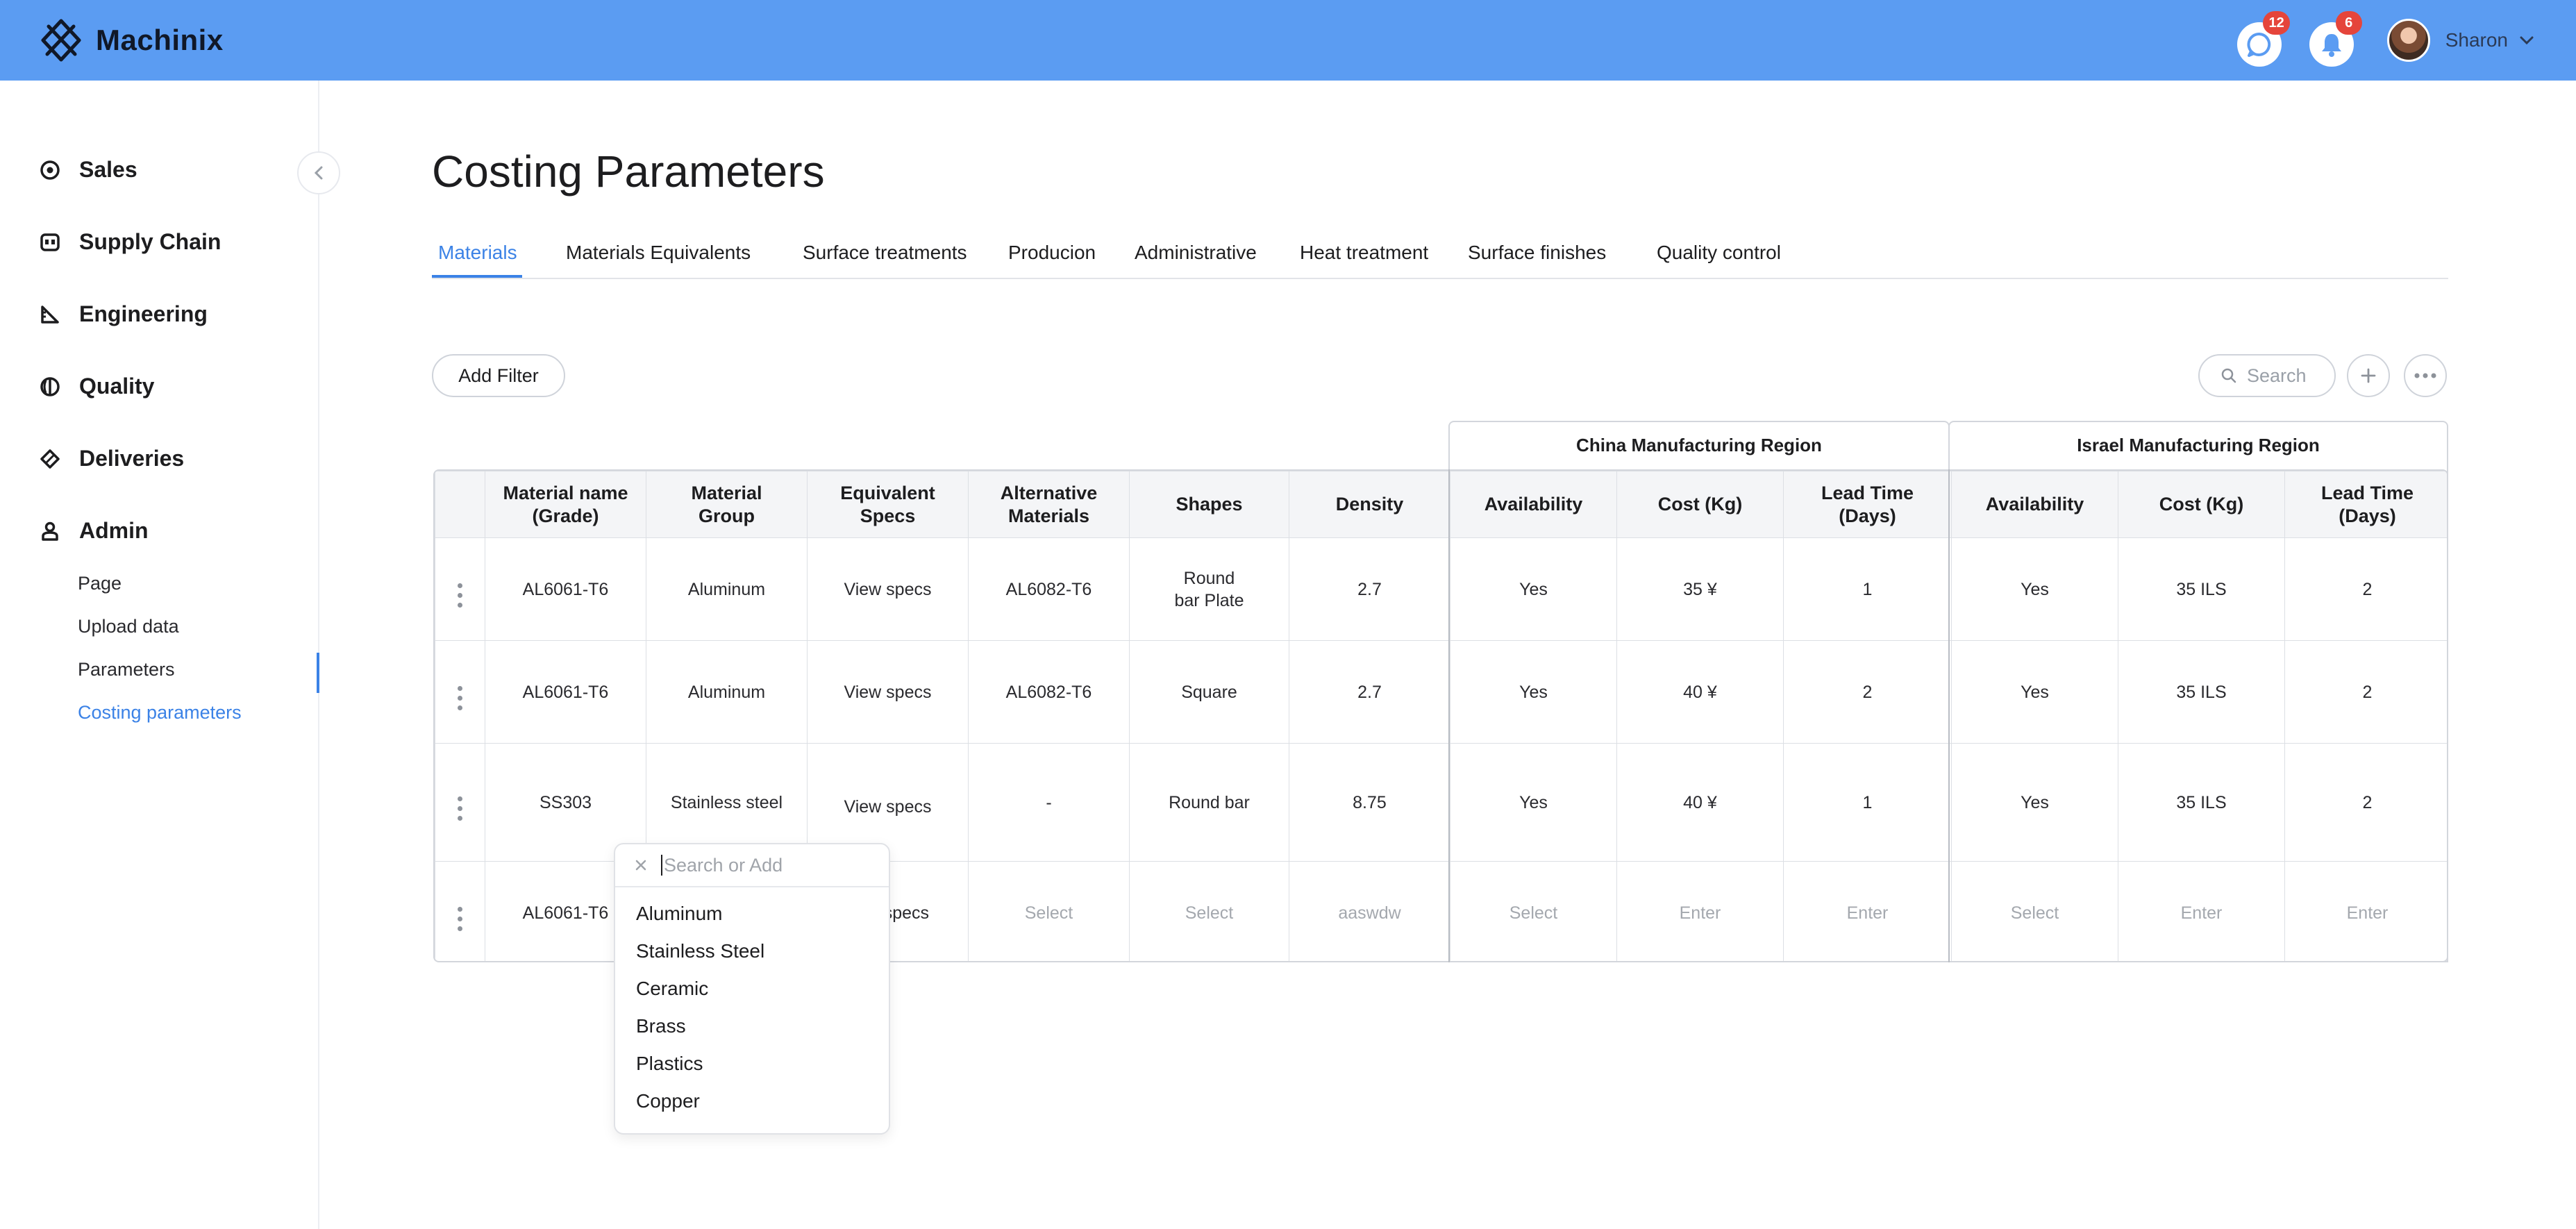 The image size is (2576, 1229). I want to click on sidebar-subitem-page: Page, so click(100, 583).